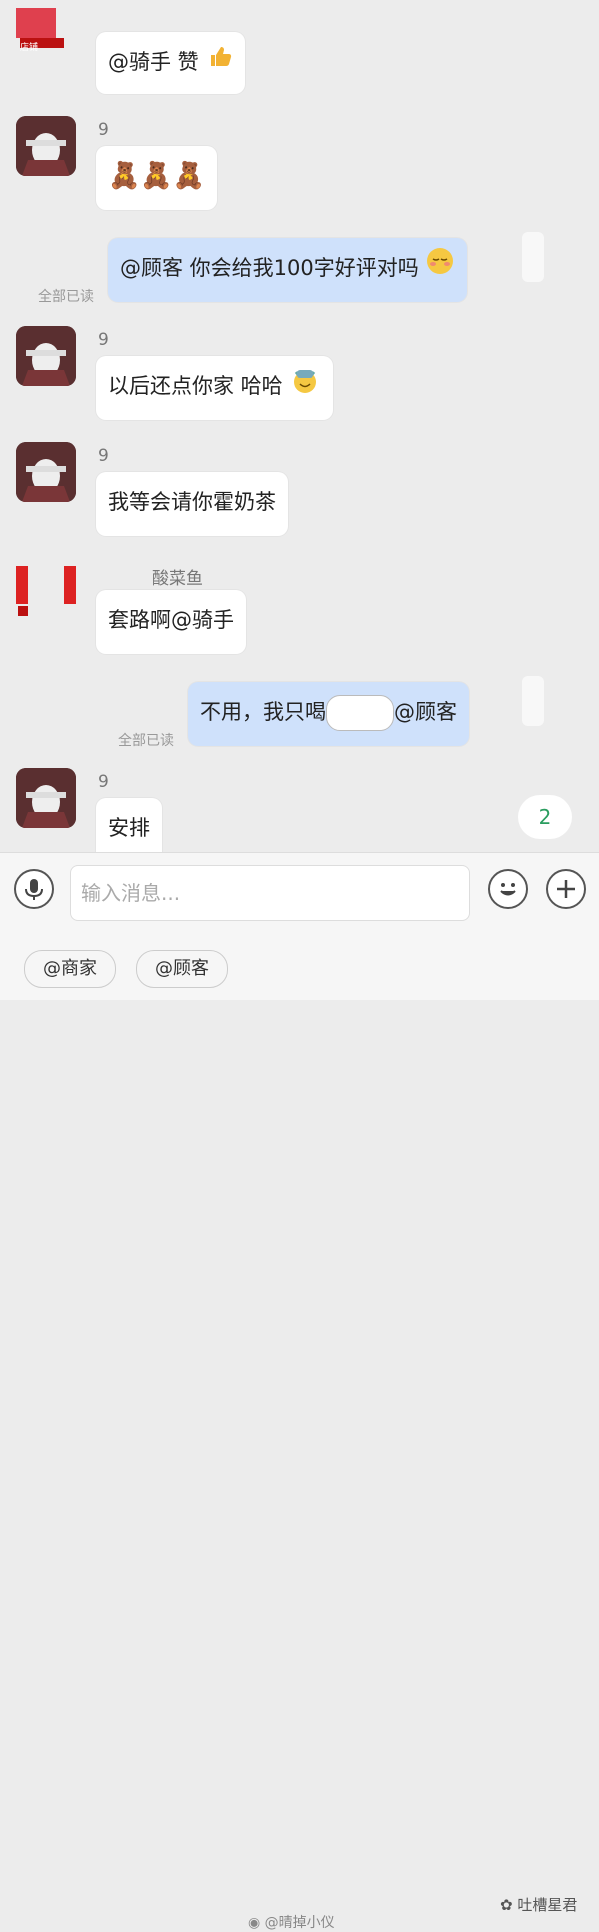  I want to click on svg-text: 店铺, so click(29, 47).